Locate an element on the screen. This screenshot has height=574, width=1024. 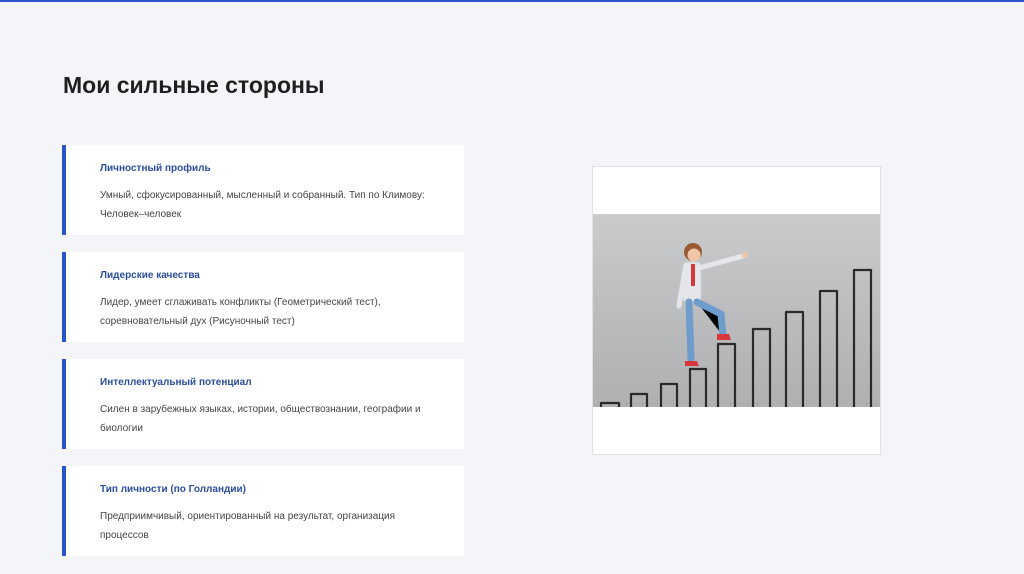
slide-title: Мои сильные стороны is located at coordinates (194, 85).